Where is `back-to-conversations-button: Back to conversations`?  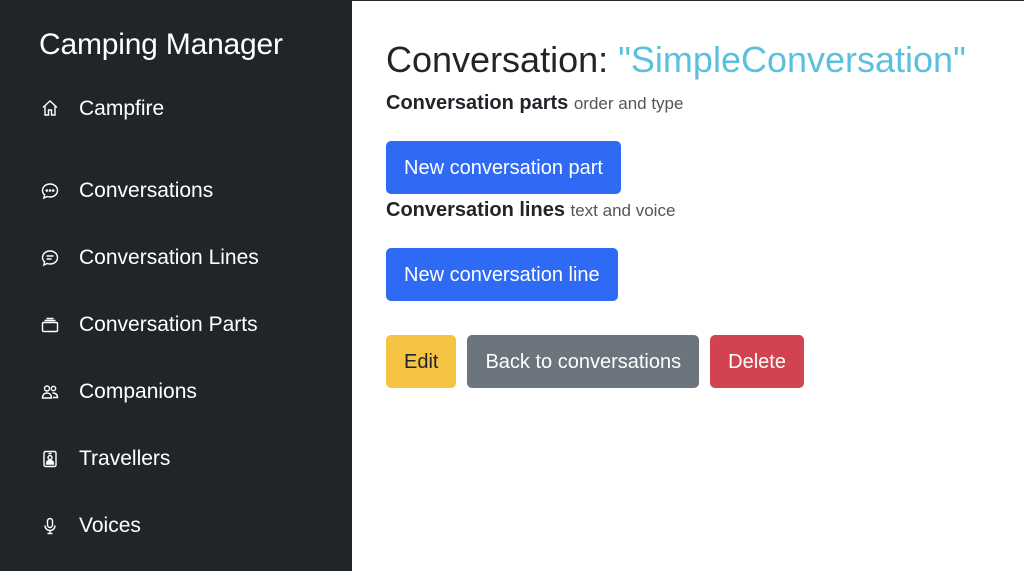 back-to-conversations-button: Back to conversations is located at coordinates (583, 361).